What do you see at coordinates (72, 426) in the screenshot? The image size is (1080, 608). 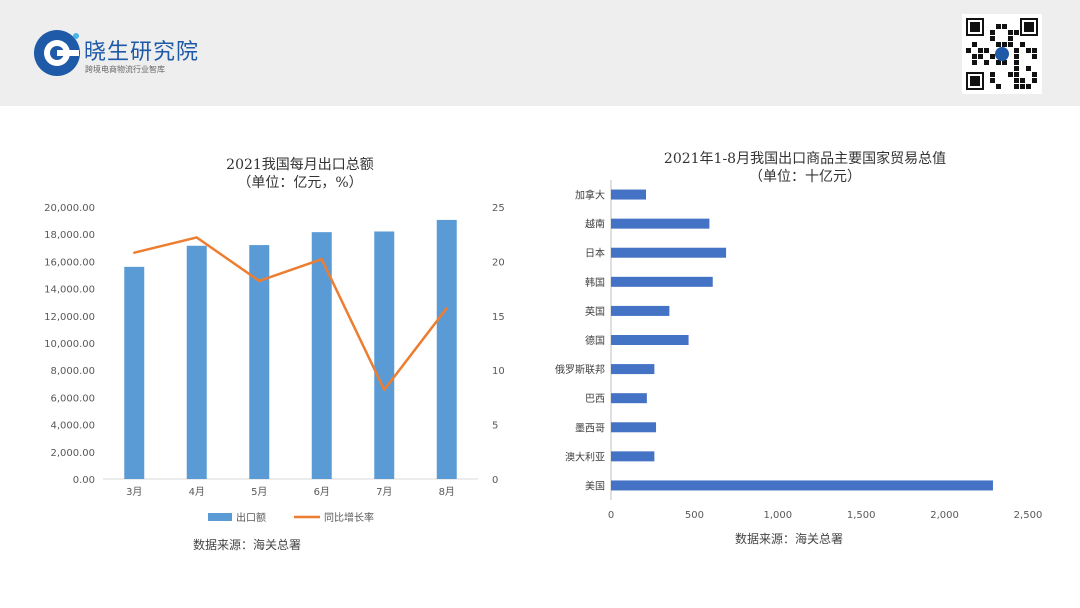 I see `y-tick-label: 4,000.00` at bounding box center [72, 426].